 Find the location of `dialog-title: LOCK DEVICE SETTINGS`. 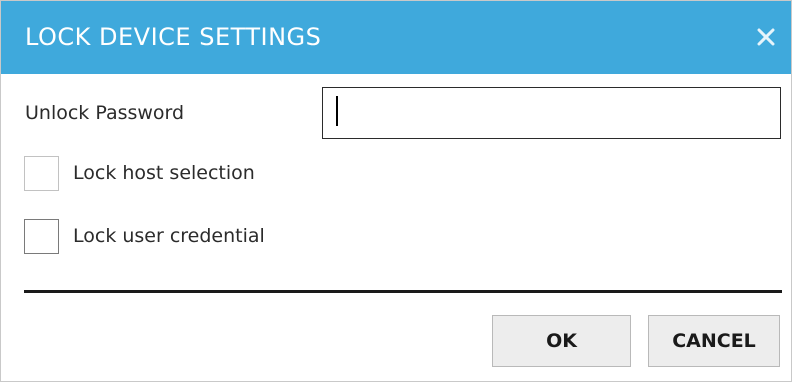

dialog-title: LOCK DEVICE SETTINGS is located at coordinates (173, 37).